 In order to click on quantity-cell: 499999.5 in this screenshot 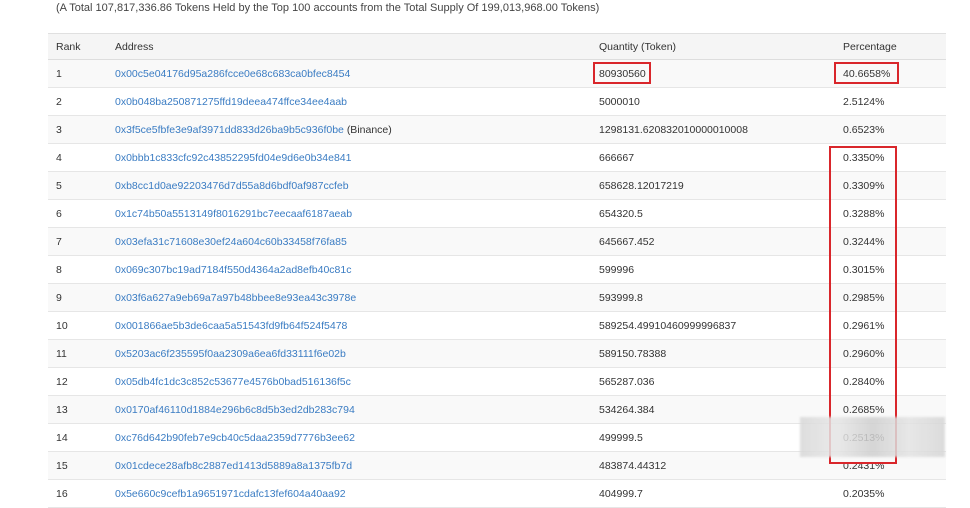, I will do `click(713, 437)`.